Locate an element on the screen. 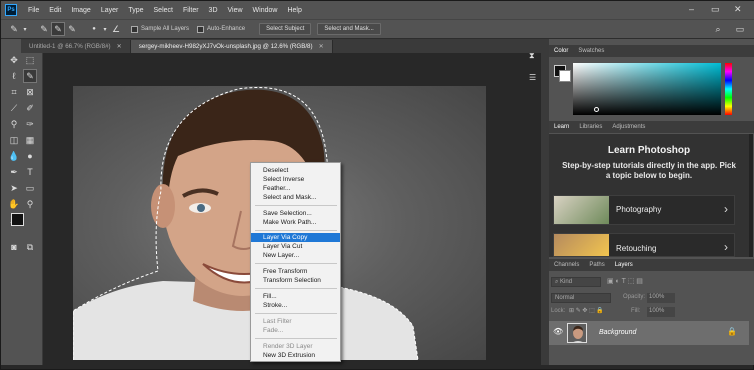 Image resolution: width=754 pixels, height=370 pixels. menu-item-new-3d-extrusion: New 3D Extrusion is located at coordinates (295, 355).